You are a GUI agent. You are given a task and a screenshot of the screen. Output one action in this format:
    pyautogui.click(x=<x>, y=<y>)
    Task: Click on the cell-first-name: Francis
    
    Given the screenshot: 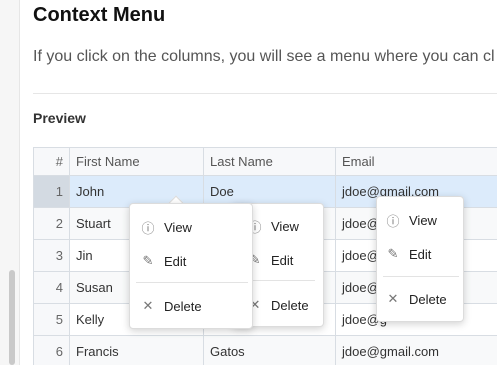 What is the action you would take?
    pyautogui.click(x=136, y=350)
    